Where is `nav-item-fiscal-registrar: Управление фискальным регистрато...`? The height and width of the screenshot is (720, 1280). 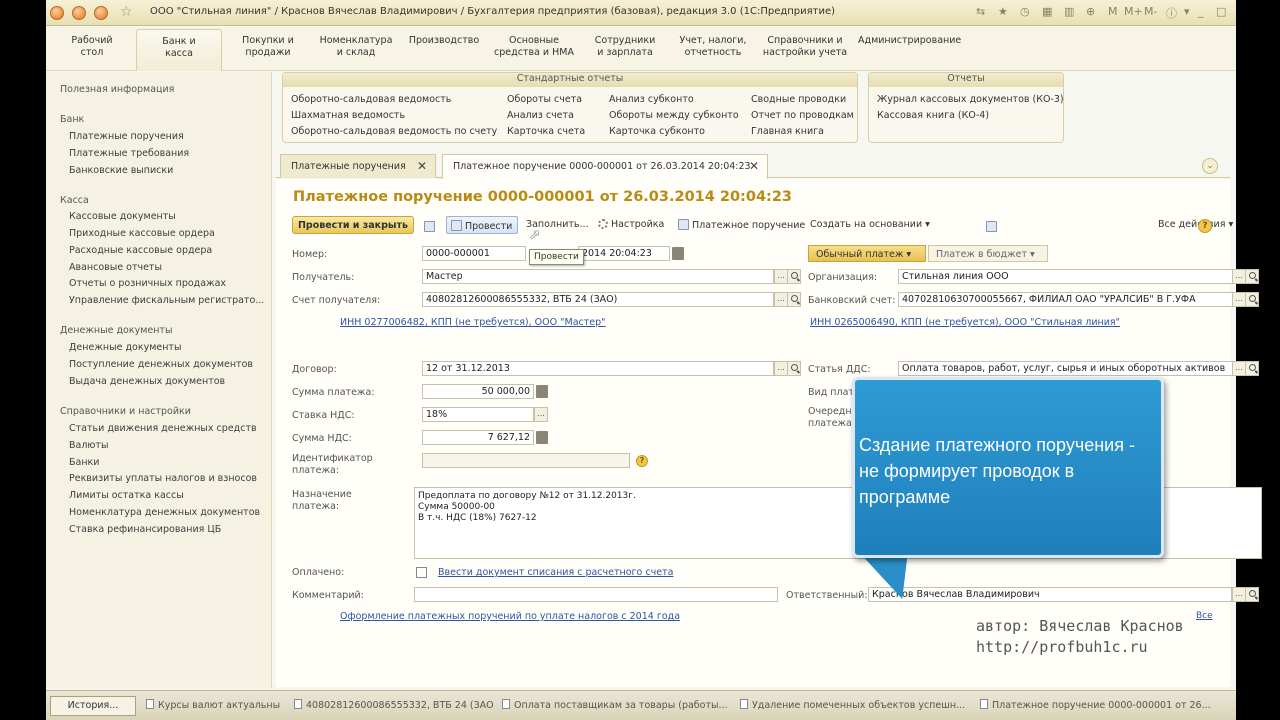 nav-item-fiscal-registrar: Управление фискальным регистрато... is located at coordinates (166, 300).